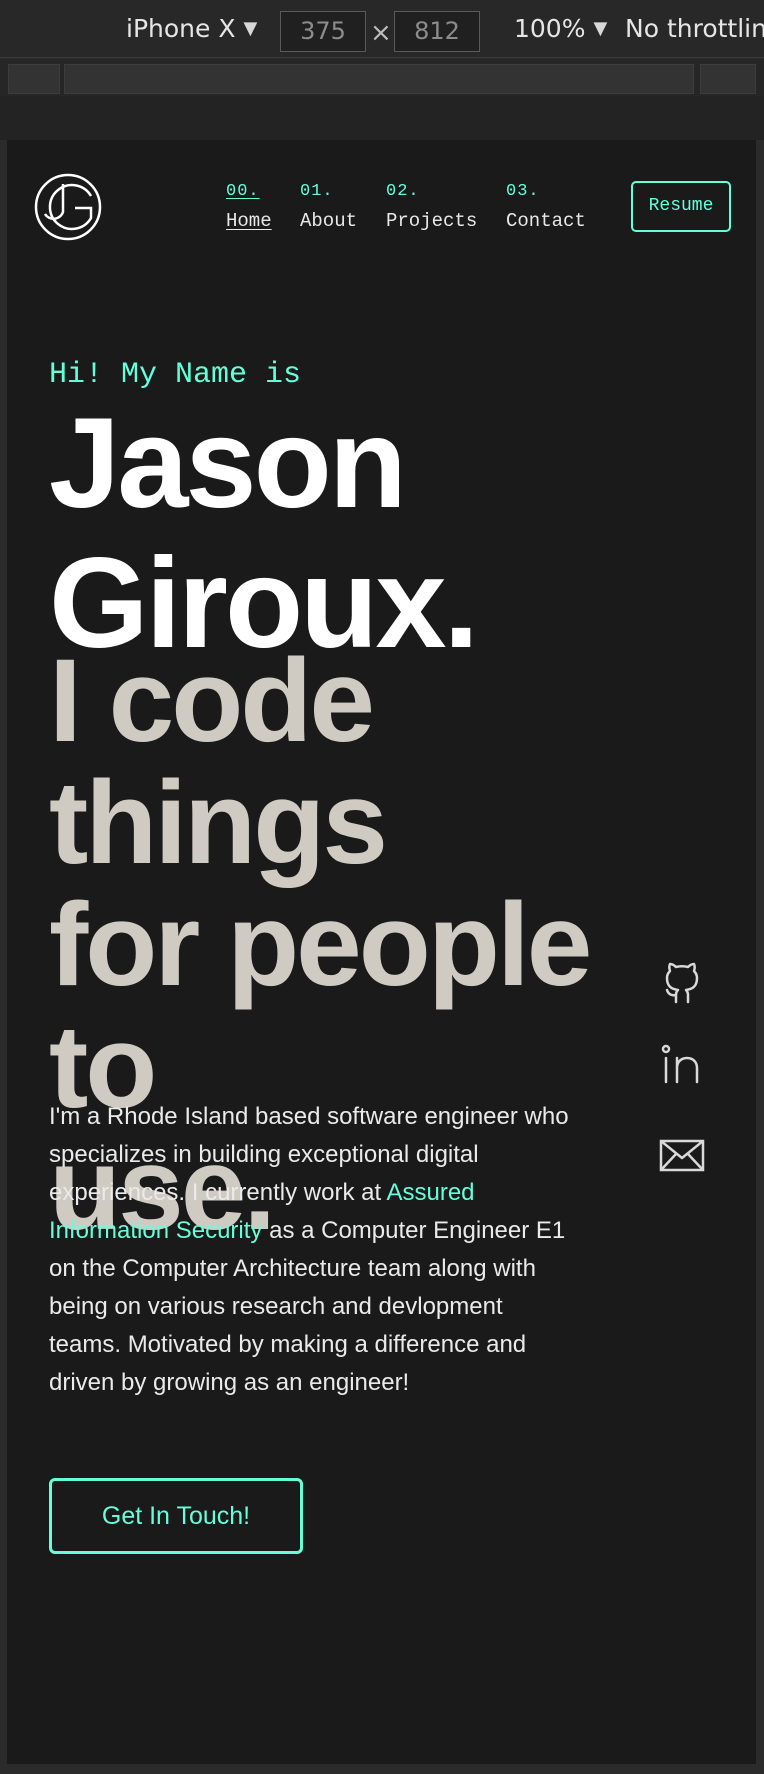 Image resolution: width=764 pixels, height=1774 pixels. Describe the element at coordinates (329, 221) in the screenshot. I see `nav-label: About` at that location.